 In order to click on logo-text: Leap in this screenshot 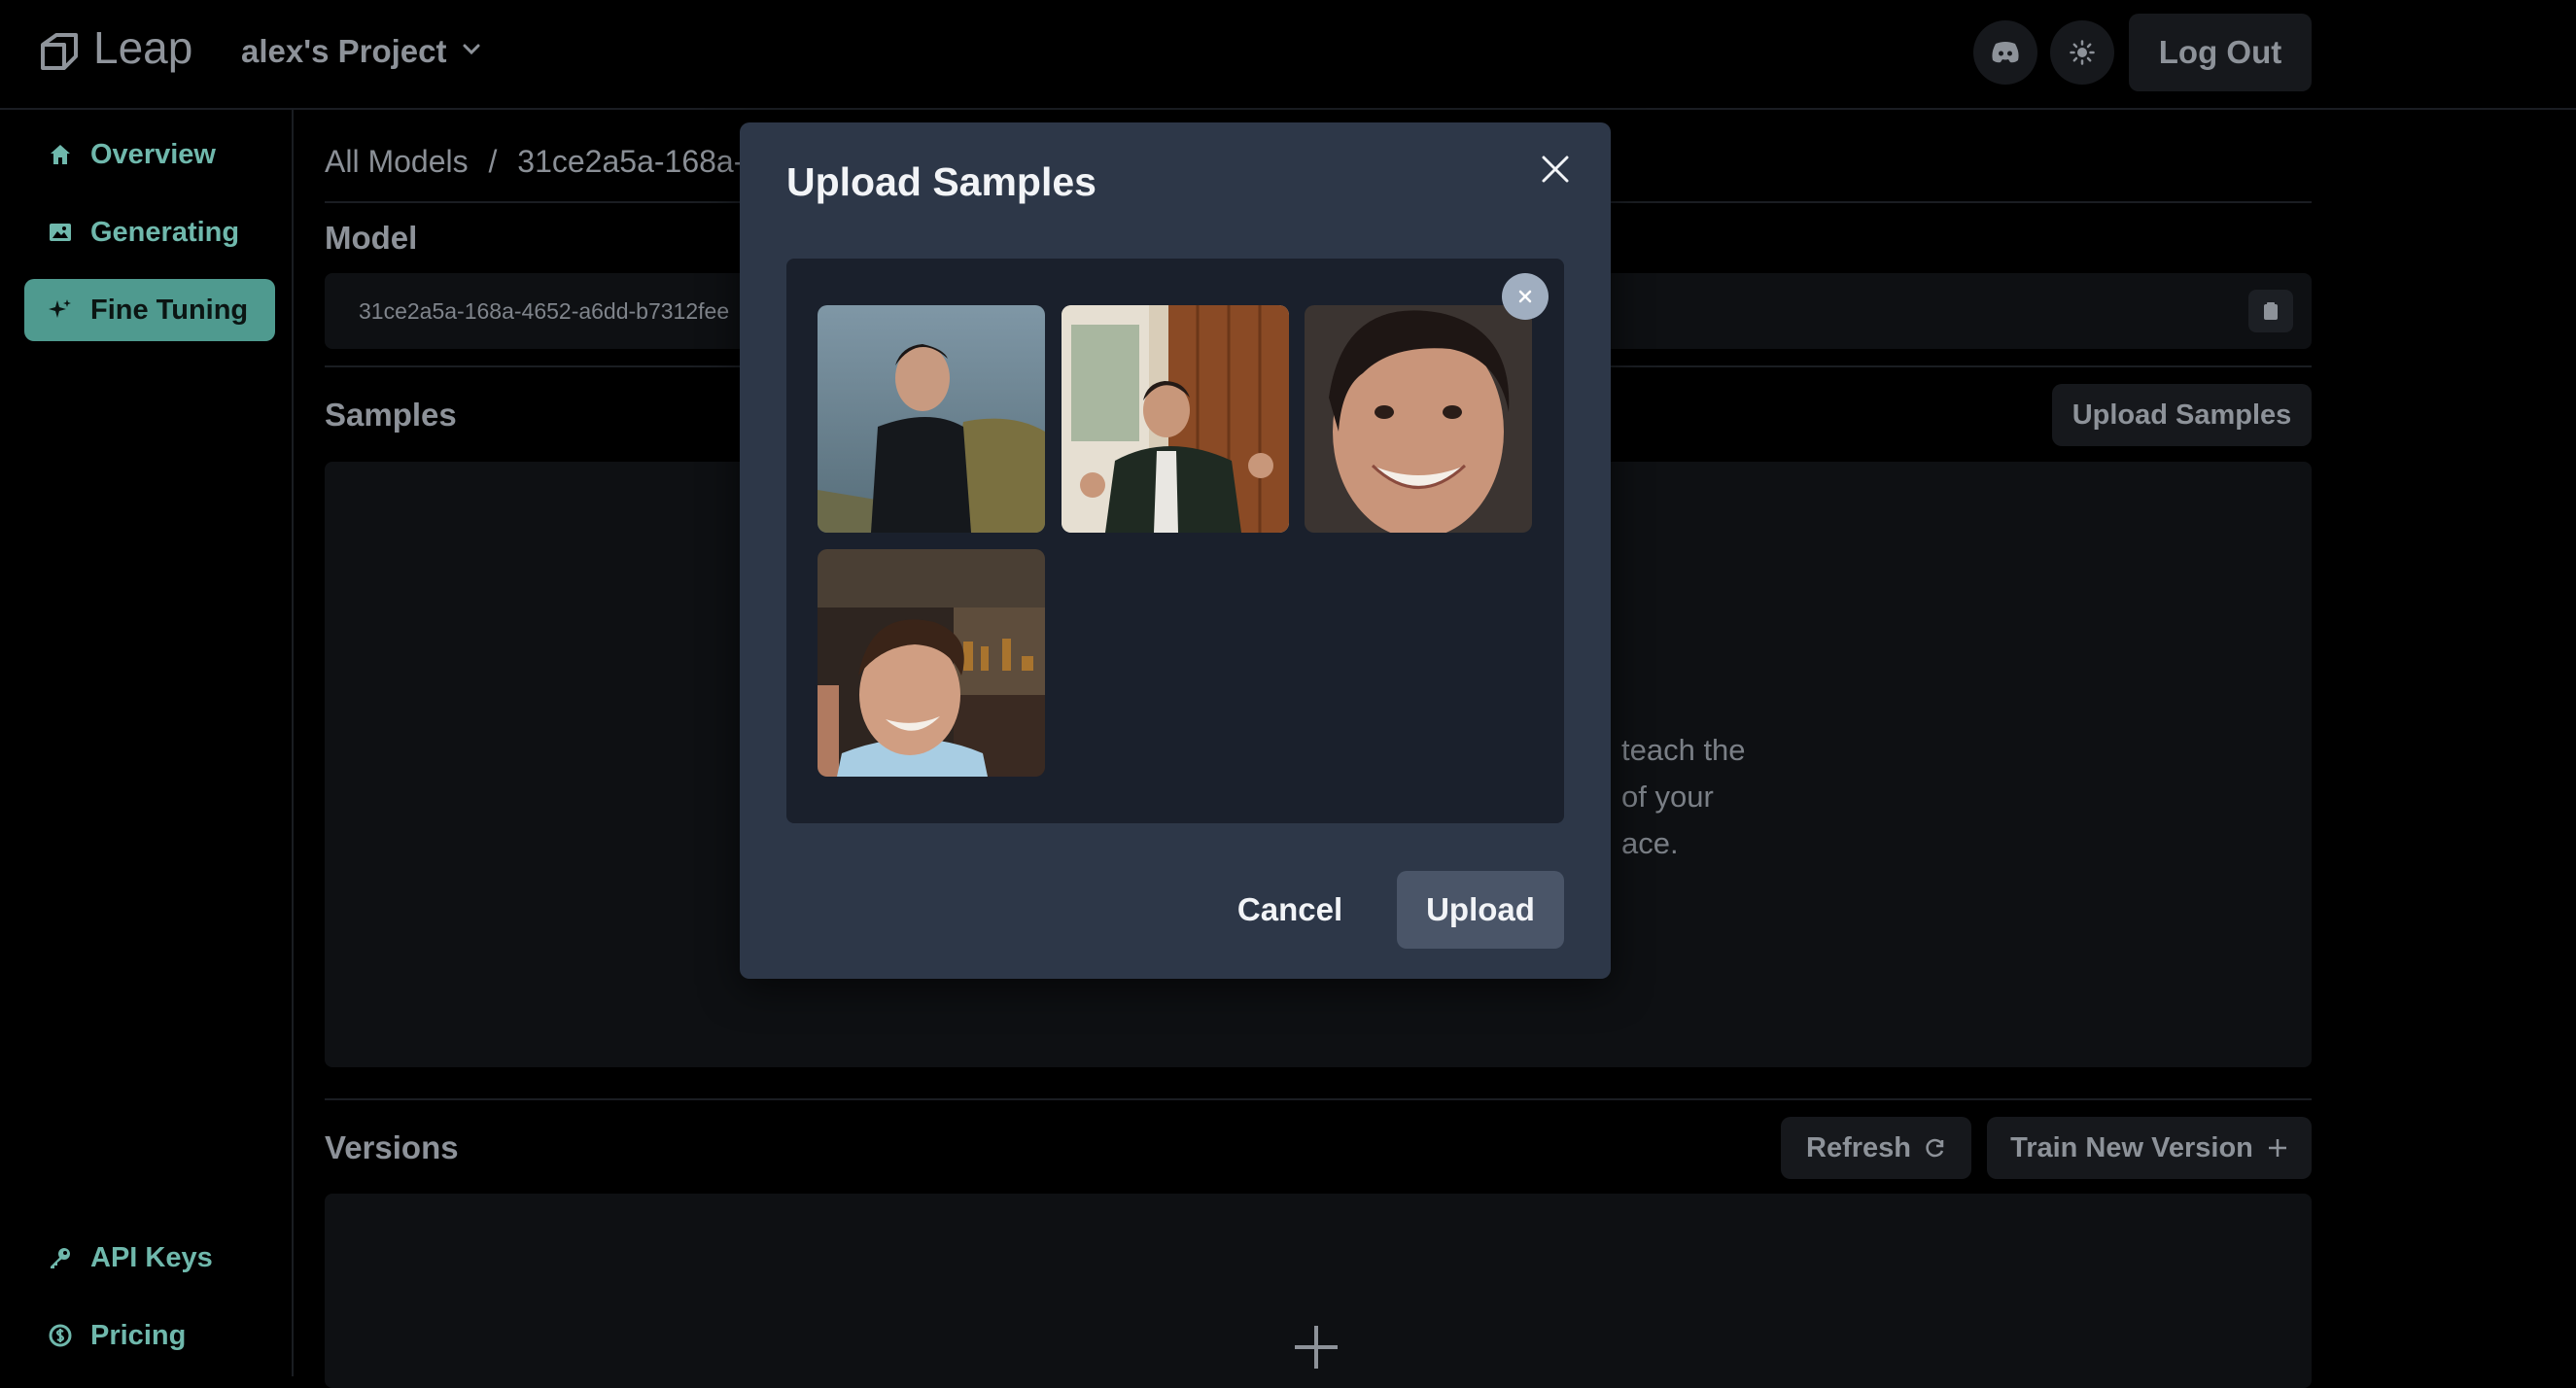, I will do `click(143, 48)`.